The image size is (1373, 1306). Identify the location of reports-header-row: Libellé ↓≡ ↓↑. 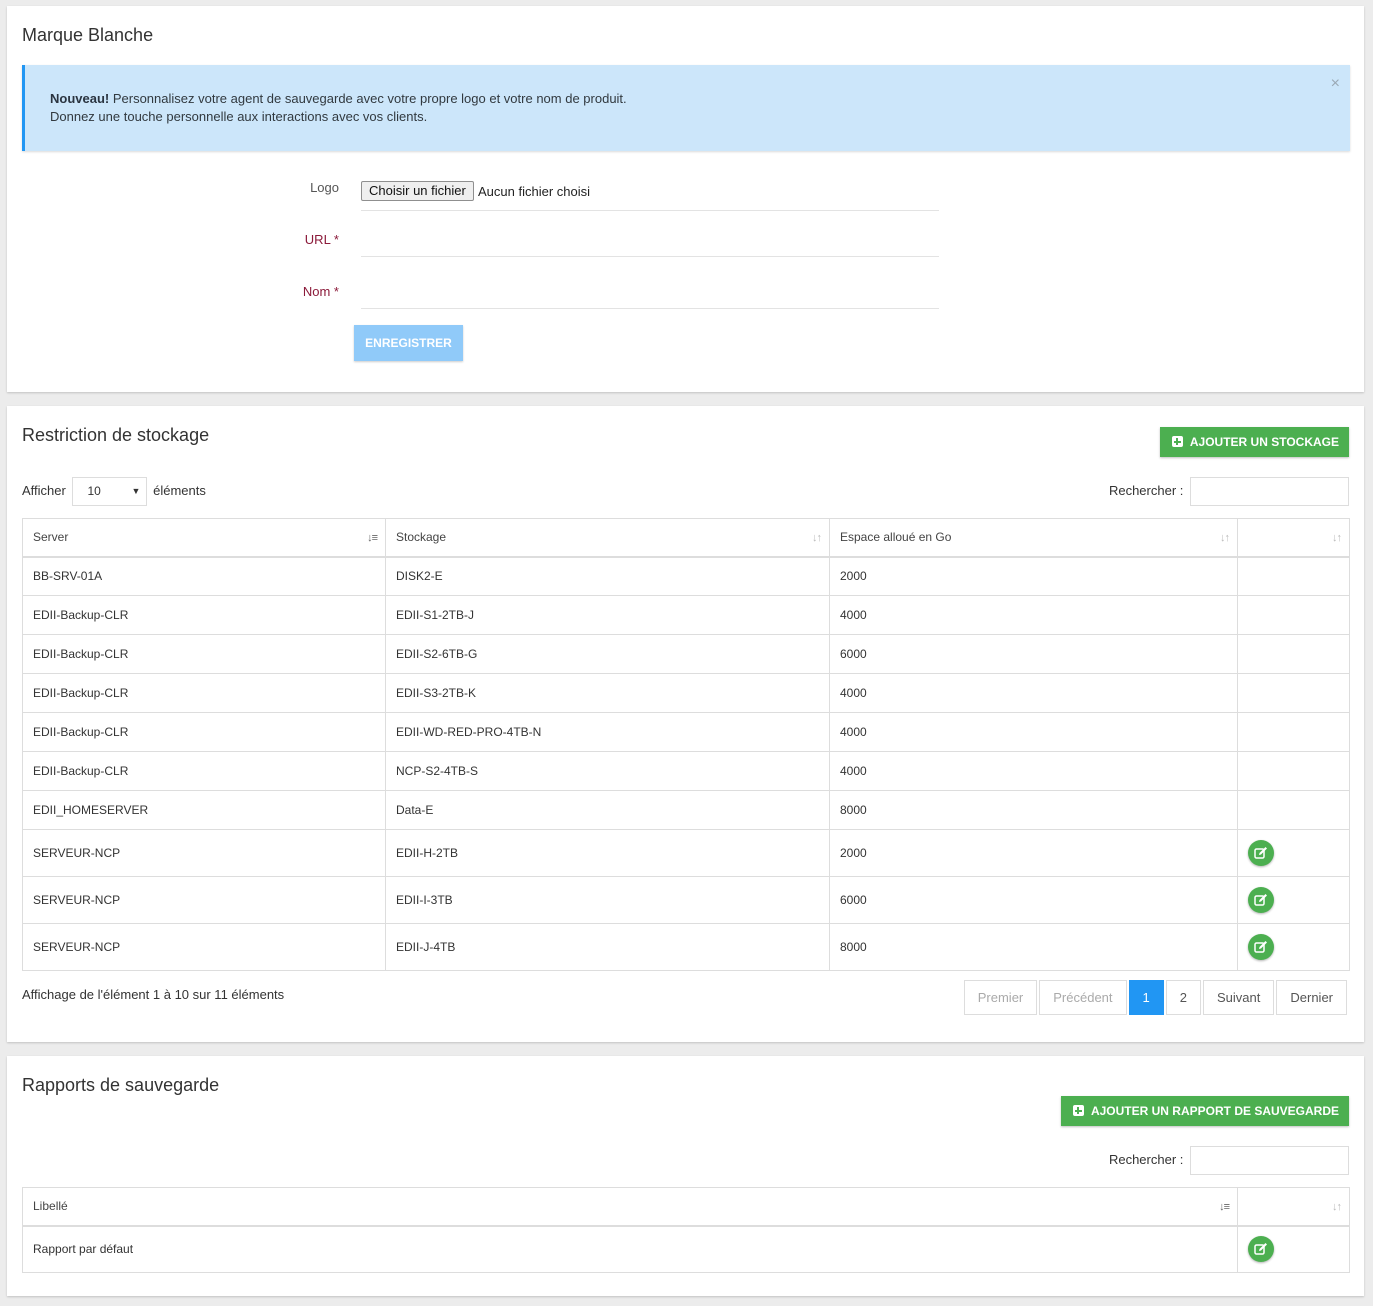
(686, 1207).